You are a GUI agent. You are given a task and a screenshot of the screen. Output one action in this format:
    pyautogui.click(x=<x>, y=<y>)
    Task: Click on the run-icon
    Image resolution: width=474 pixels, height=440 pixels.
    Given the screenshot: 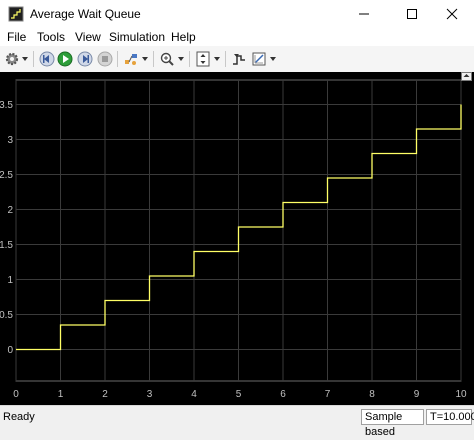 What is the action you would take?
    pyautogui.click(x=65, y=59)
    